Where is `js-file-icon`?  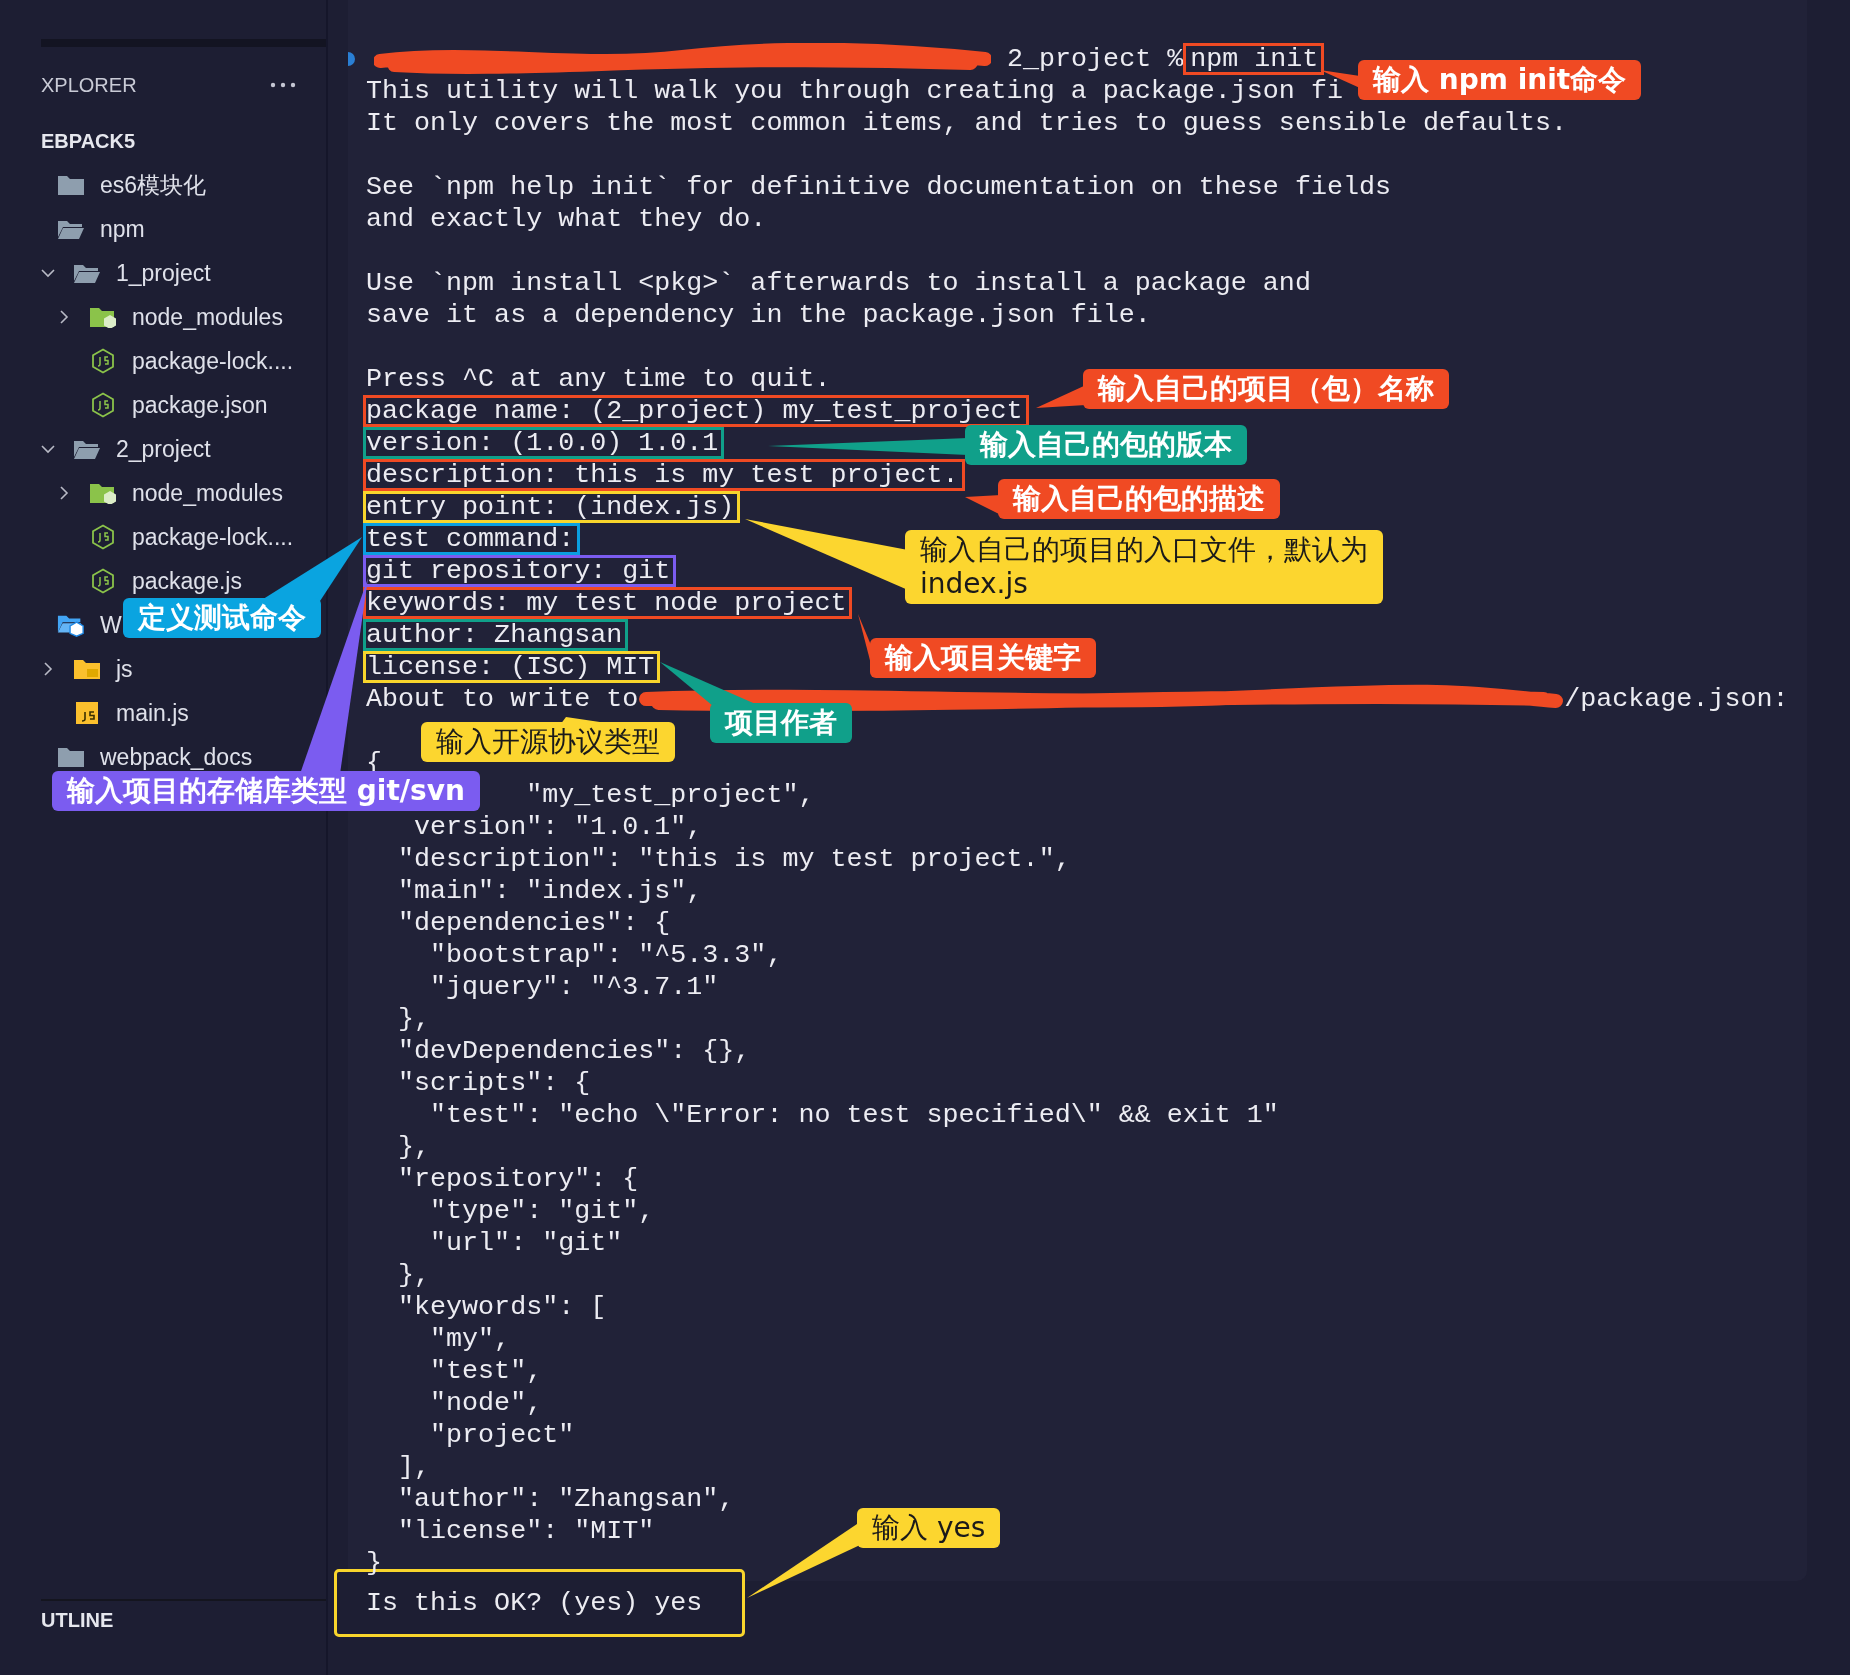
js-file-icon is located at coordinates (87, 713).